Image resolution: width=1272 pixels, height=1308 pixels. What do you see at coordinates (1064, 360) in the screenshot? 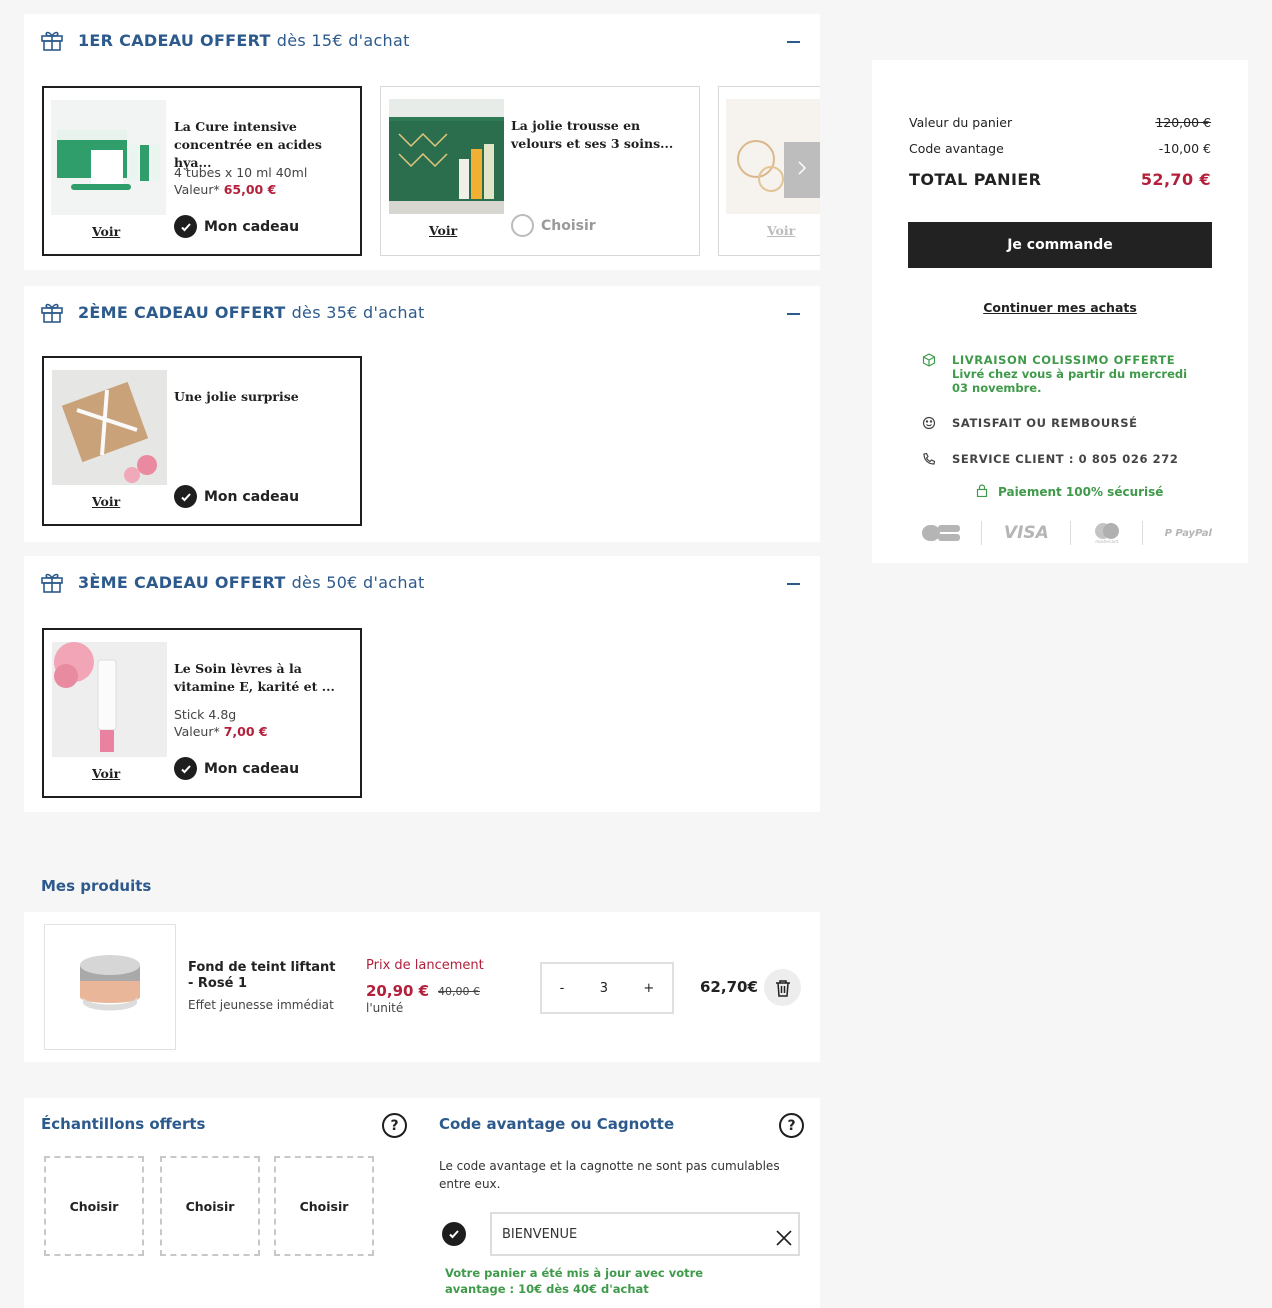
I see `delivery-title: LIVRAISON COLISSIMO OFFERTE` at bounding box center [1064, 360].